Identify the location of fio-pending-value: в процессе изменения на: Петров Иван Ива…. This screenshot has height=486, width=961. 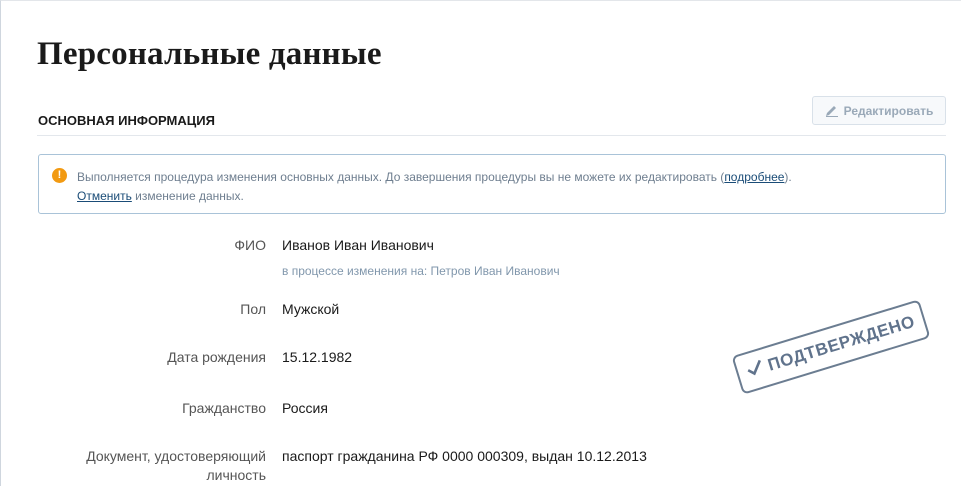
(421, 271).